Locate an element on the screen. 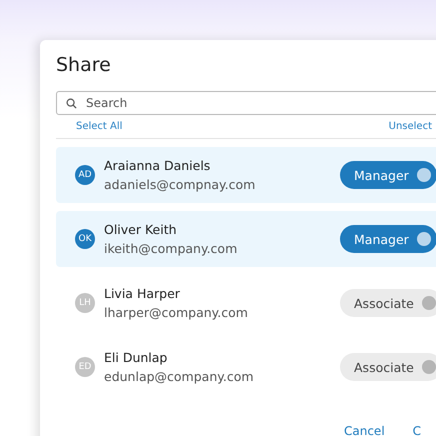 The image size is (436, 436). select-all-link: Select All is located at coordinates (99, 126).